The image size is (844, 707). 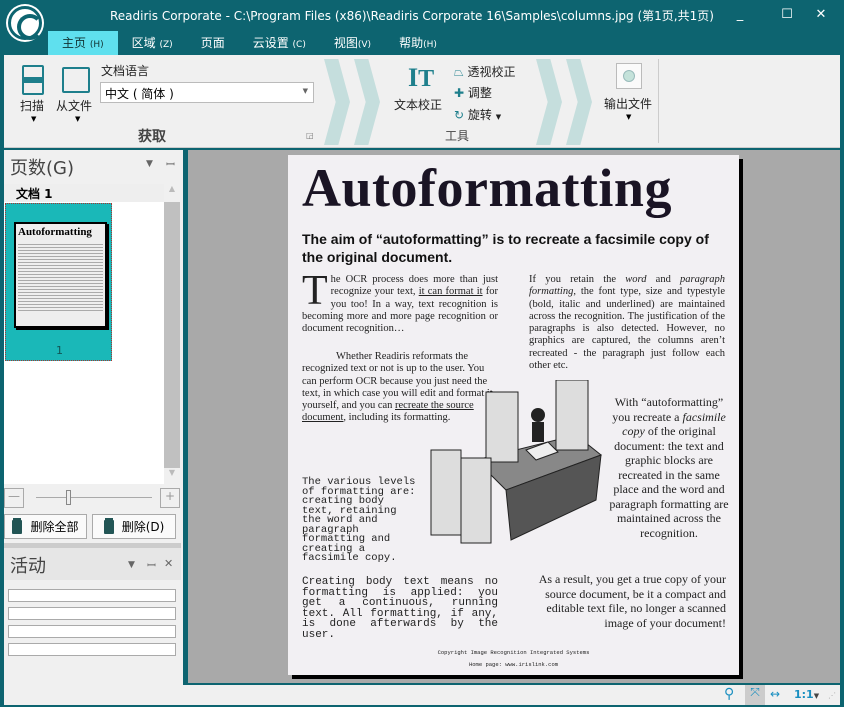 I want to click on close-button: ✕, so click(x=821, y=15).